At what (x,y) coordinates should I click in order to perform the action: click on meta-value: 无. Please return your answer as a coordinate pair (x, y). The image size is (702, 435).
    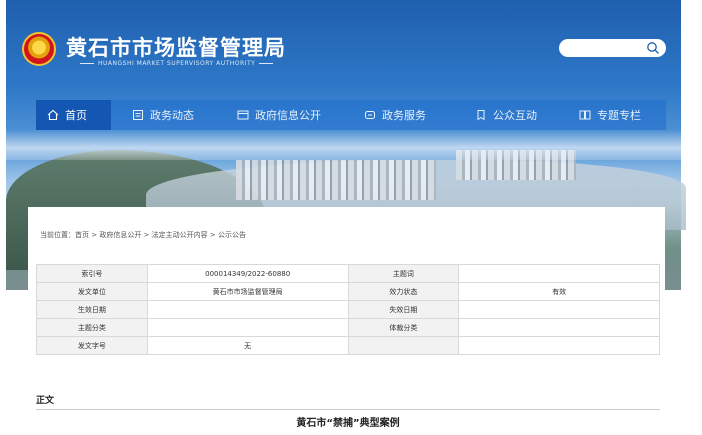
    Looking at the image, I should click on (247, 345).